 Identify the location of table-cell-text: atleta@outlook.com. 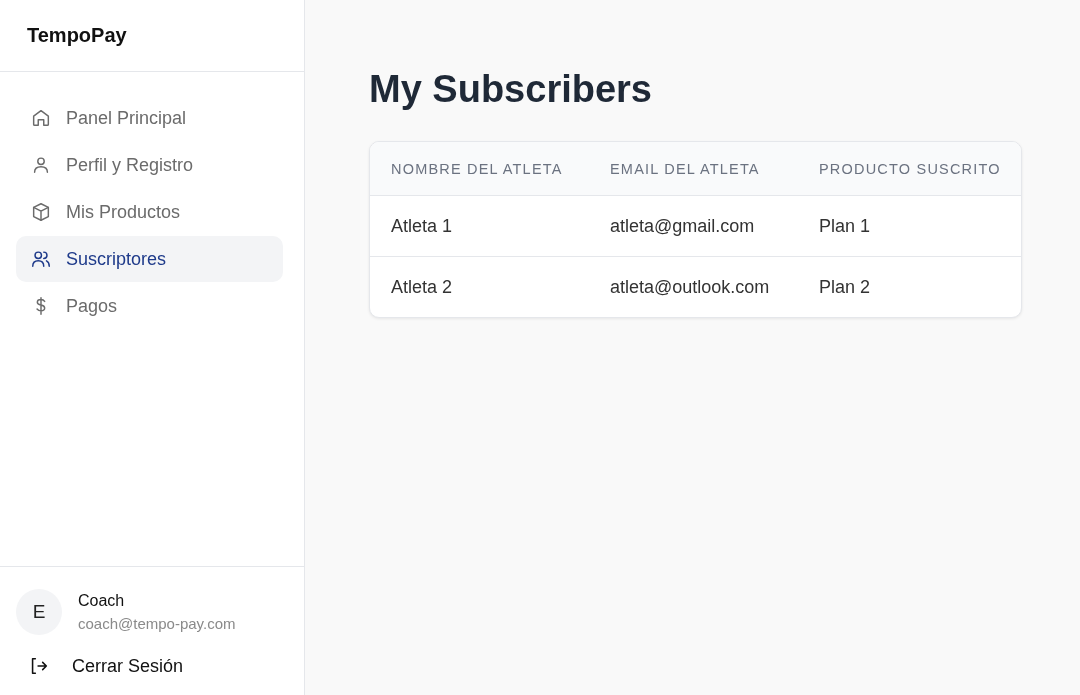
(690, 287).